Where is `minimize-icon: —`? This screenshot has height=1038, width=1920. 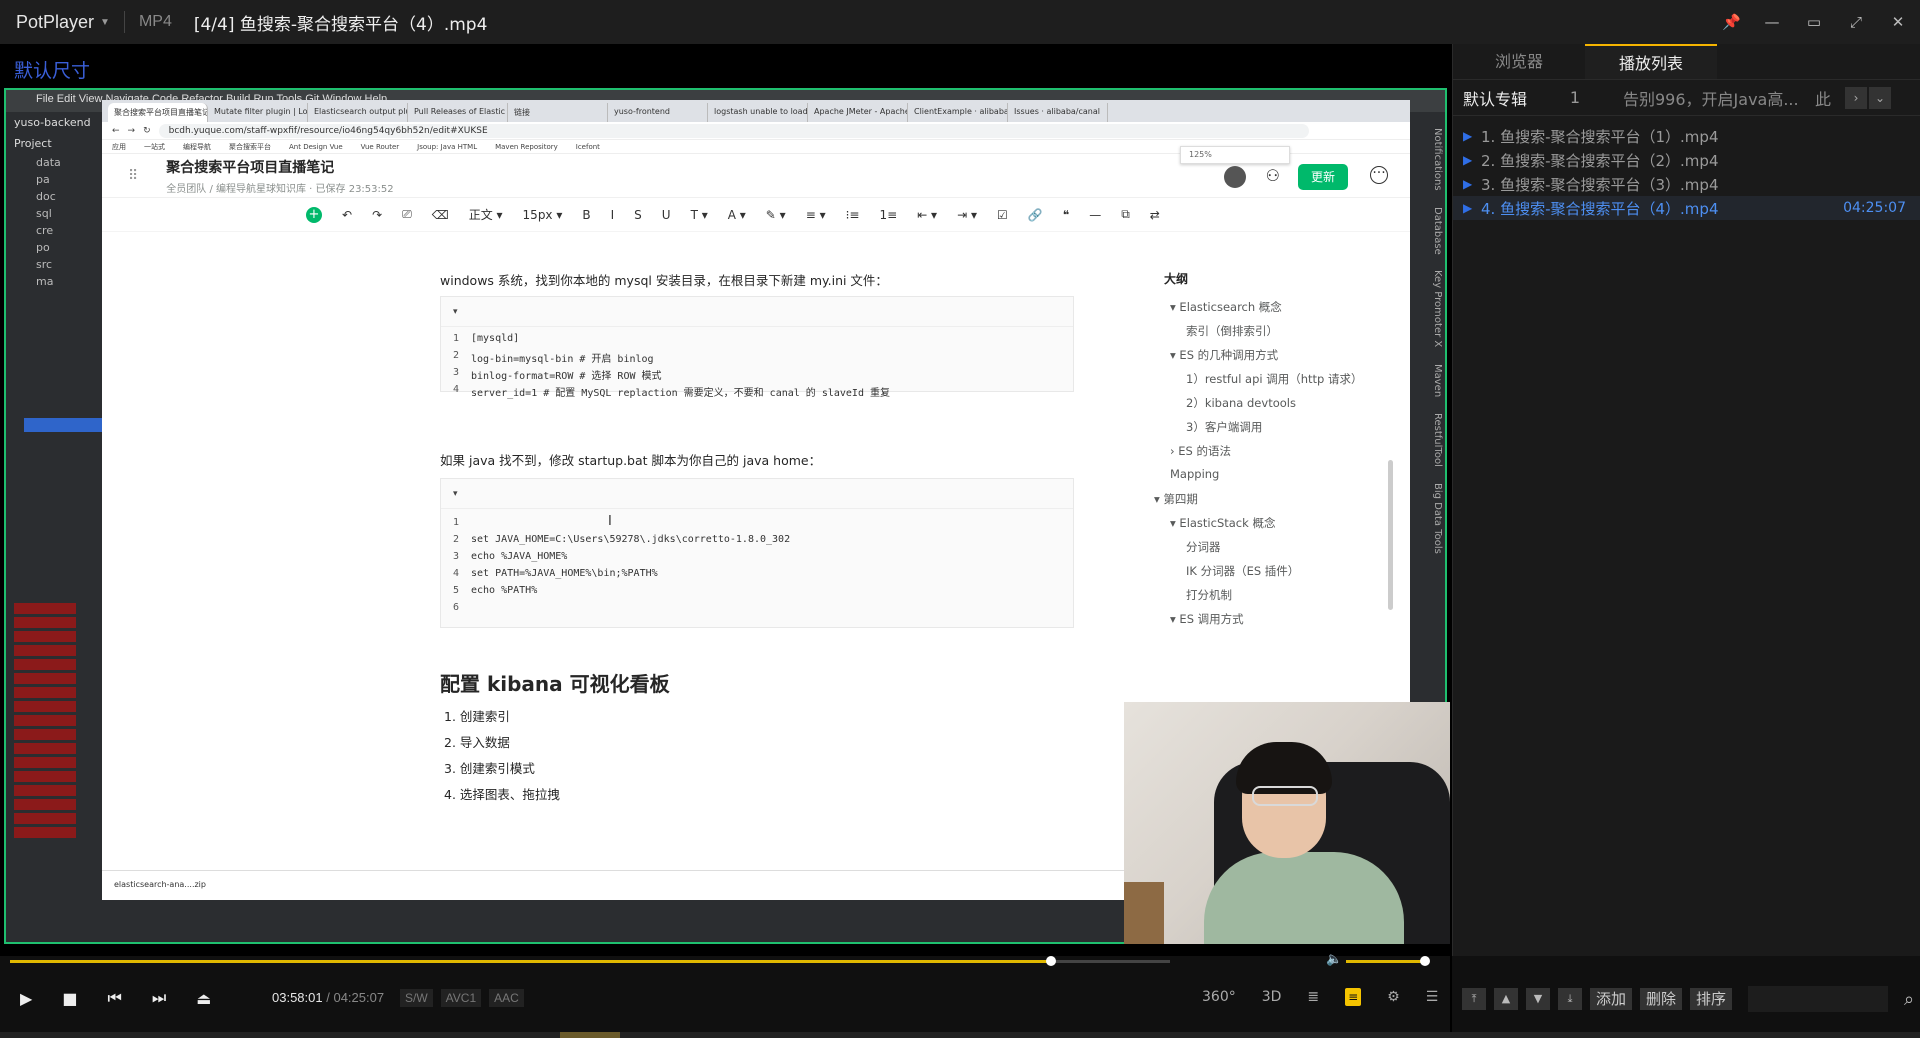 minimize-icon: — is located at coordinates (1772, 22).